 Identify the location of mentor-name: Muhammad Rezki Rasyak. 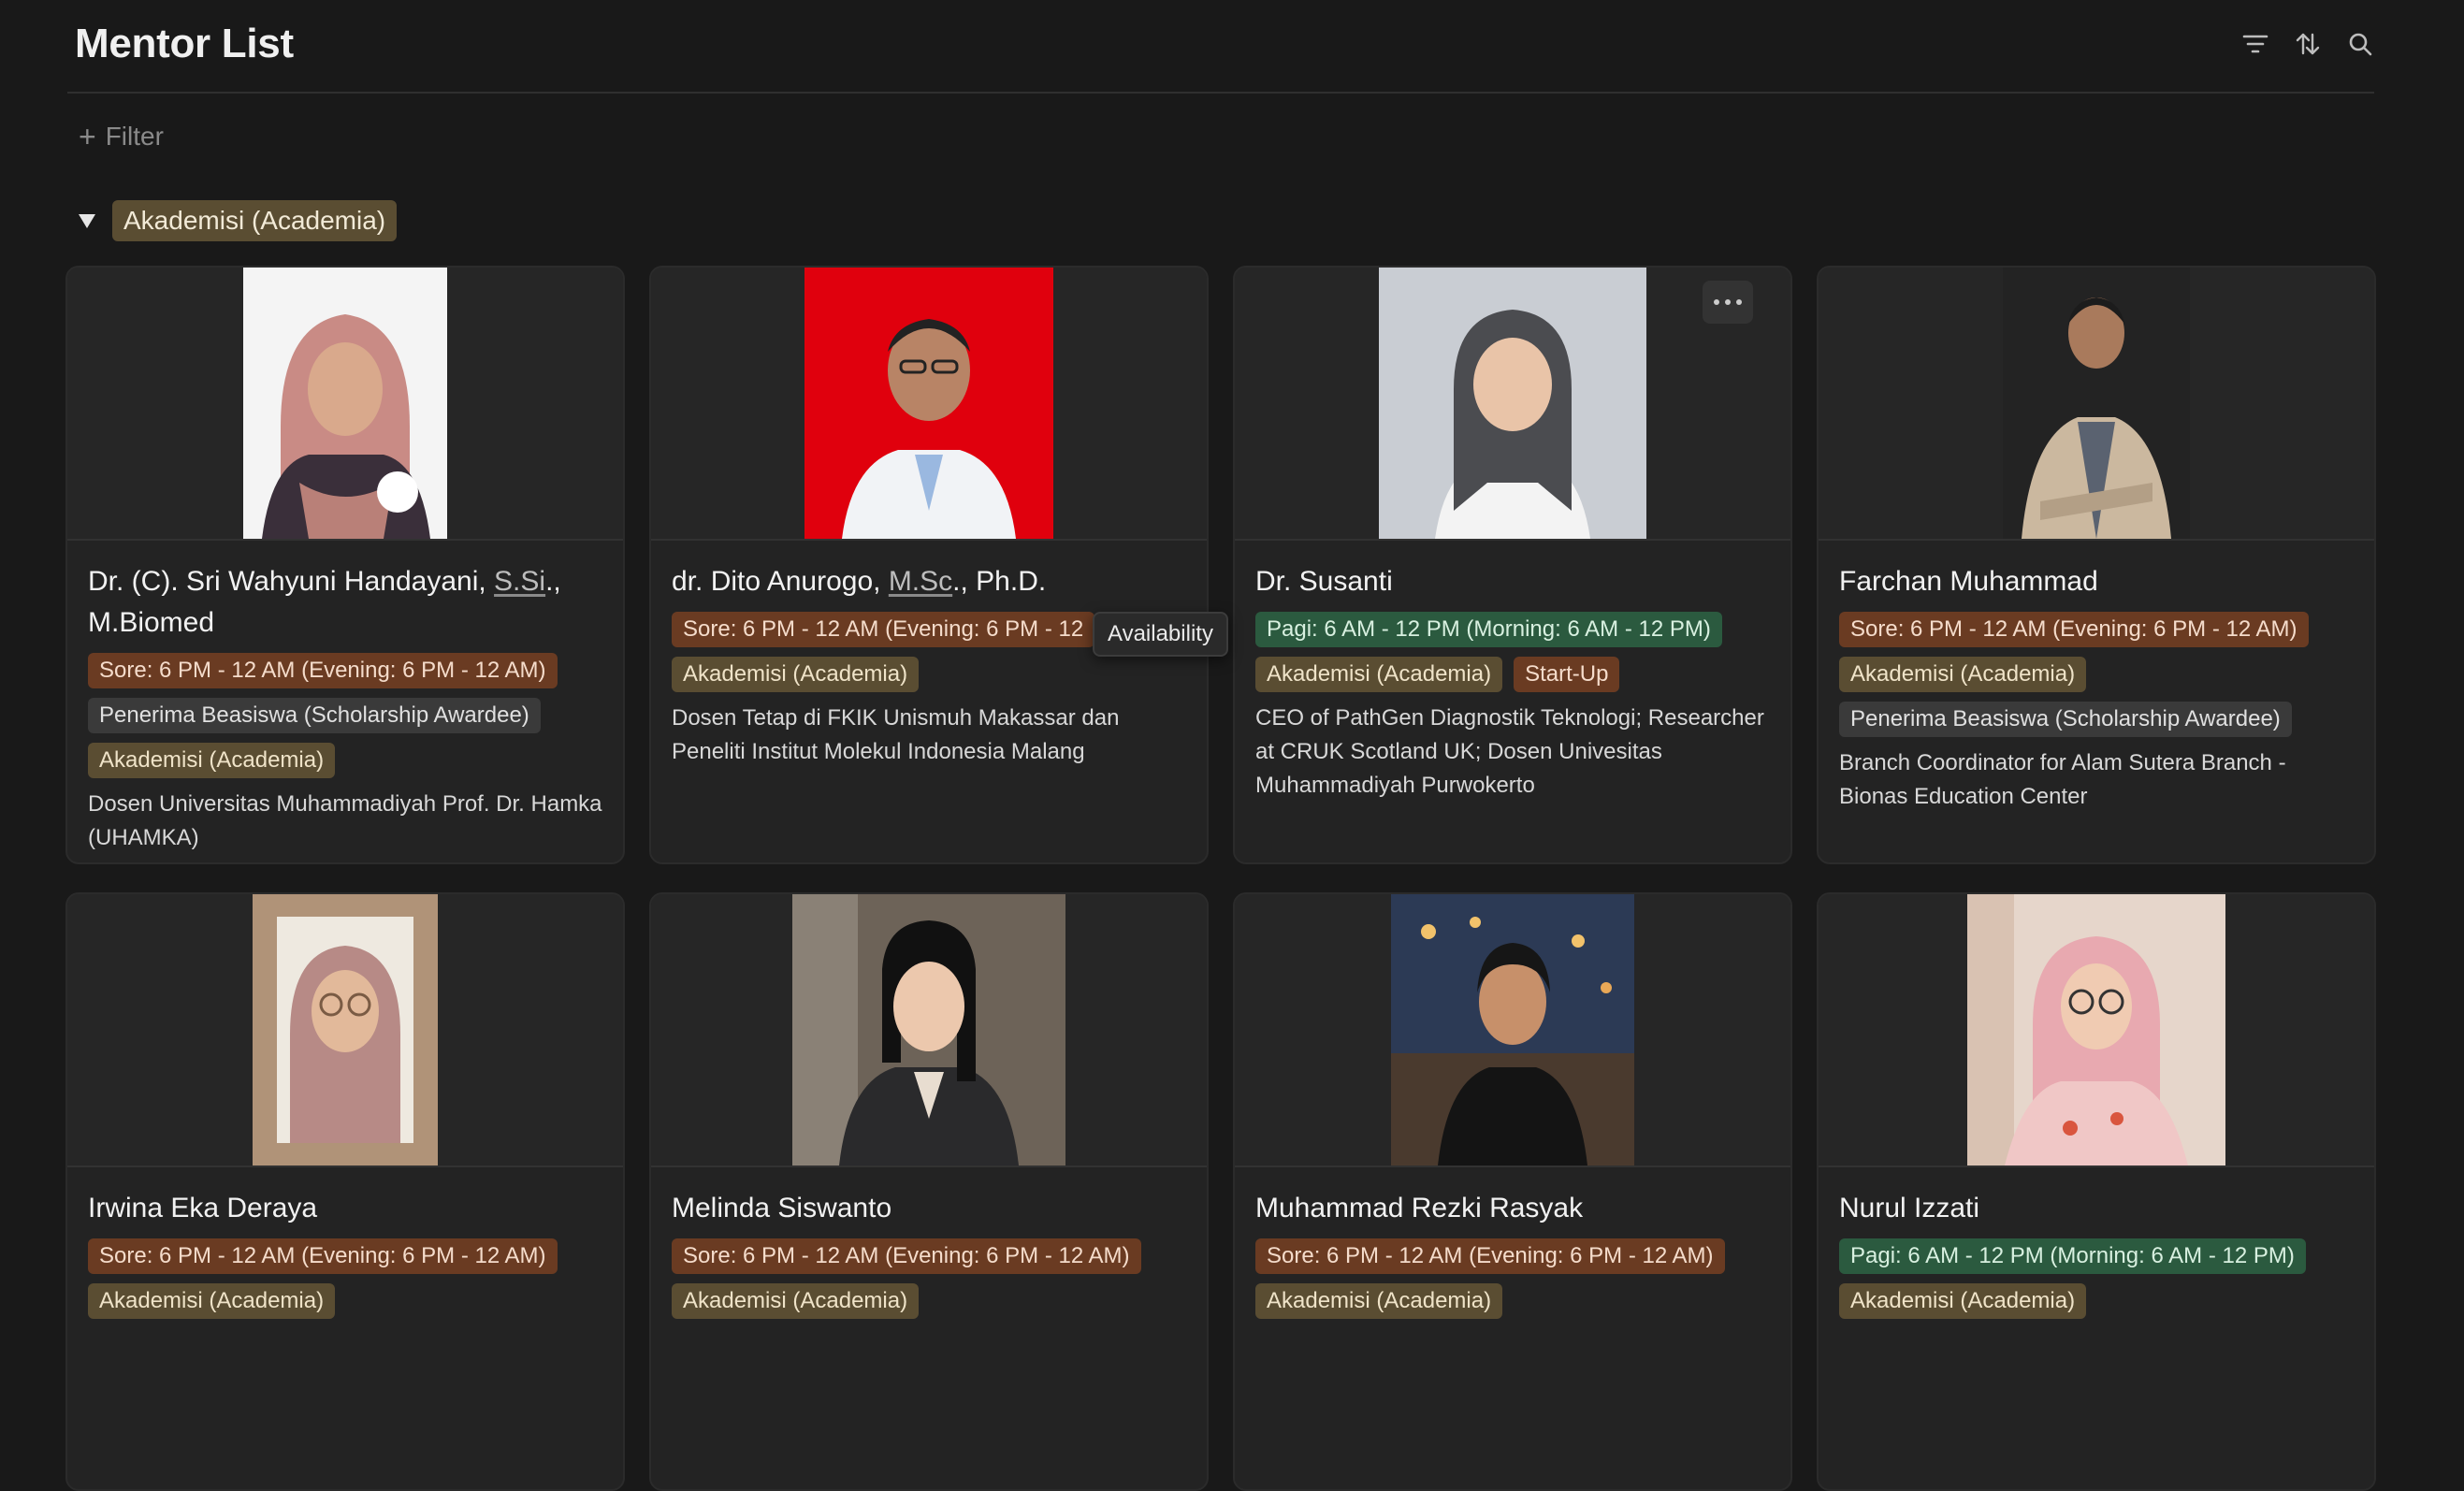
(1419, 1208).